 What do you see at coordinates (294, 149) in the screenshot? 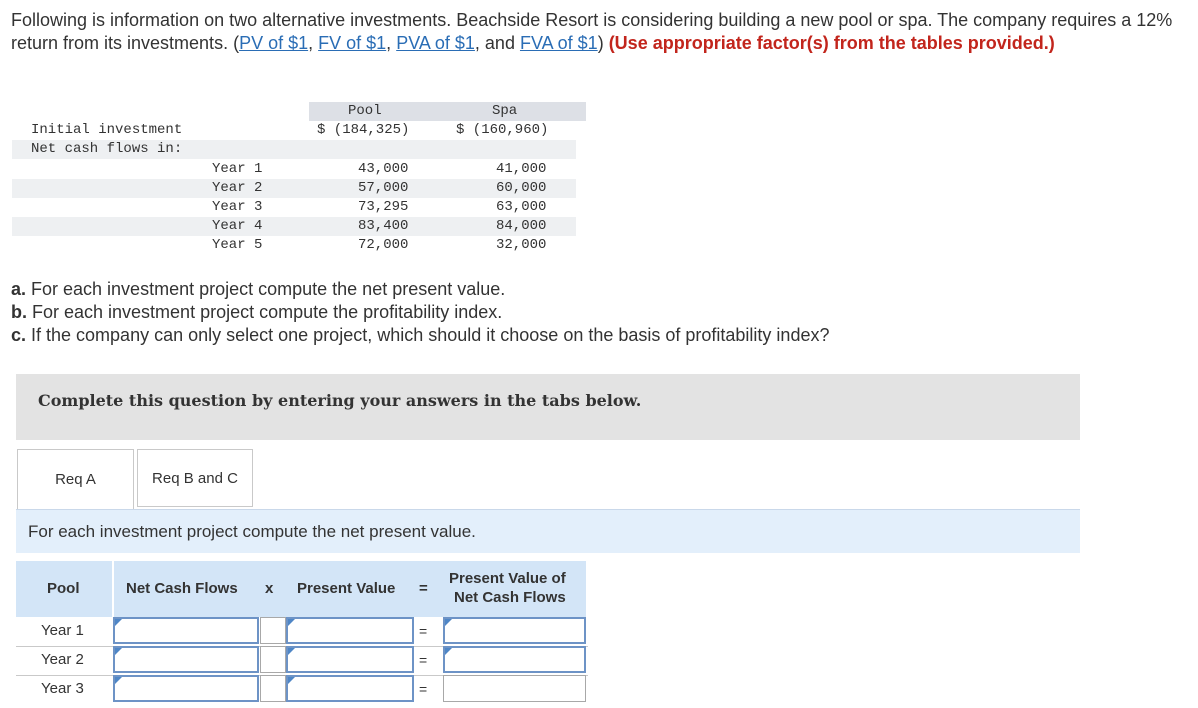
I see `table-row: Net cash flows in:` at bounding box center [294, 149].